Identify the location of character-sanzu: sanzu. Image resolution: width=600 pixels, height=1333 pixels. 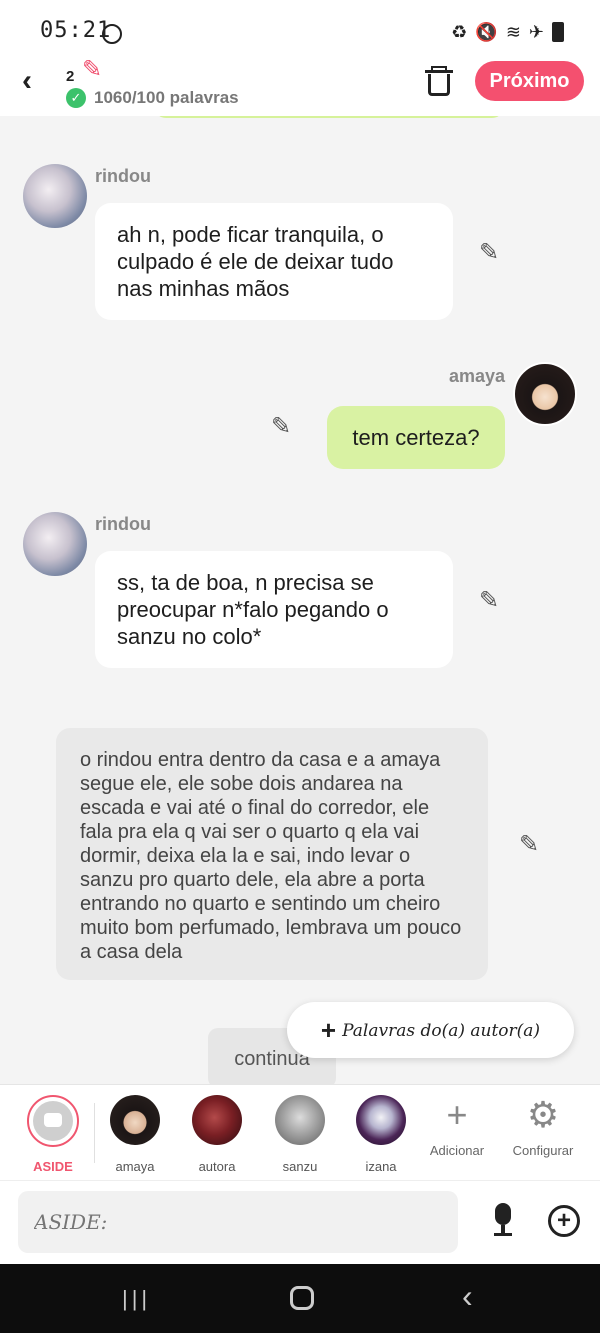
(300, 1134).